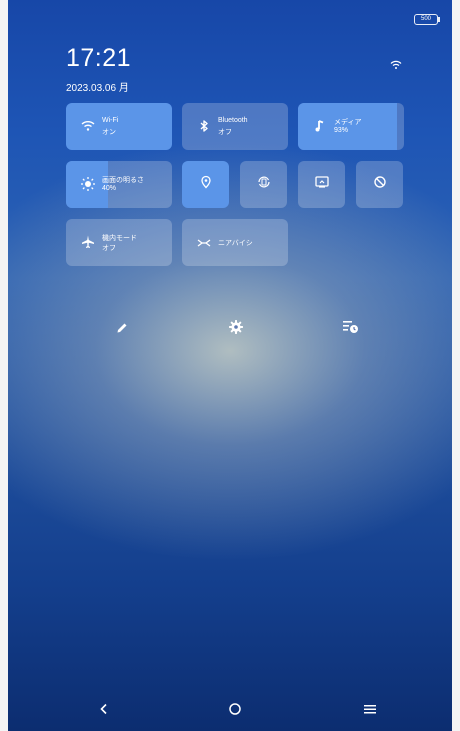 The image size is (460, 731). What do you see at coordinates (97, 88) in the screenshot?
I see `clock-date: 2023.03.06 月` at bounding box center [97, 88].